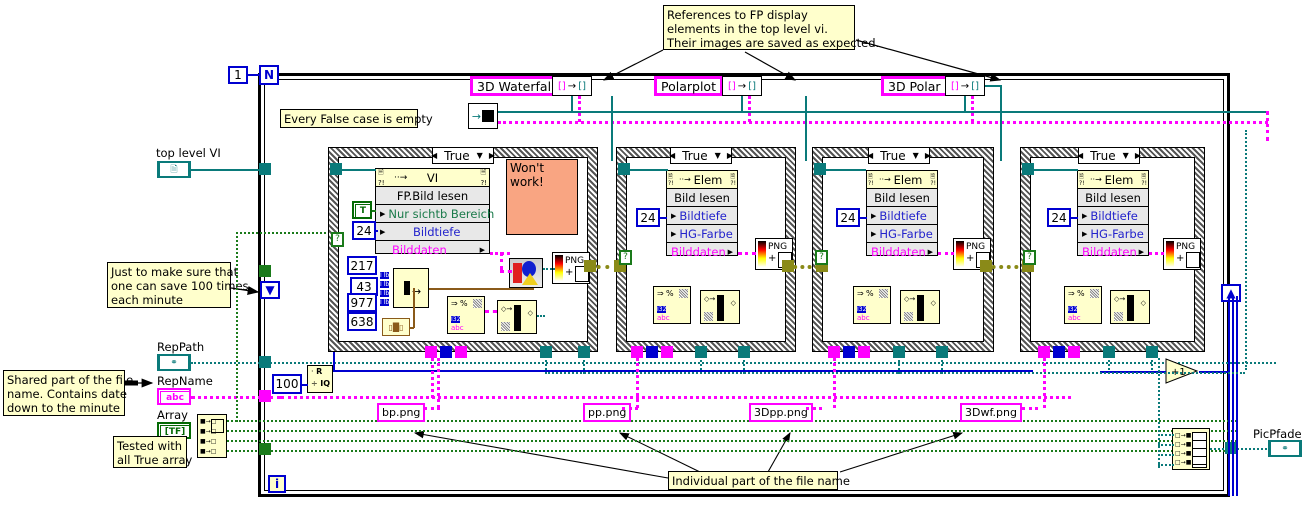 Image resolution: width=1309 pixels, height=507 pixels. I want to click on increment-node: +1, so click(1182, 371).